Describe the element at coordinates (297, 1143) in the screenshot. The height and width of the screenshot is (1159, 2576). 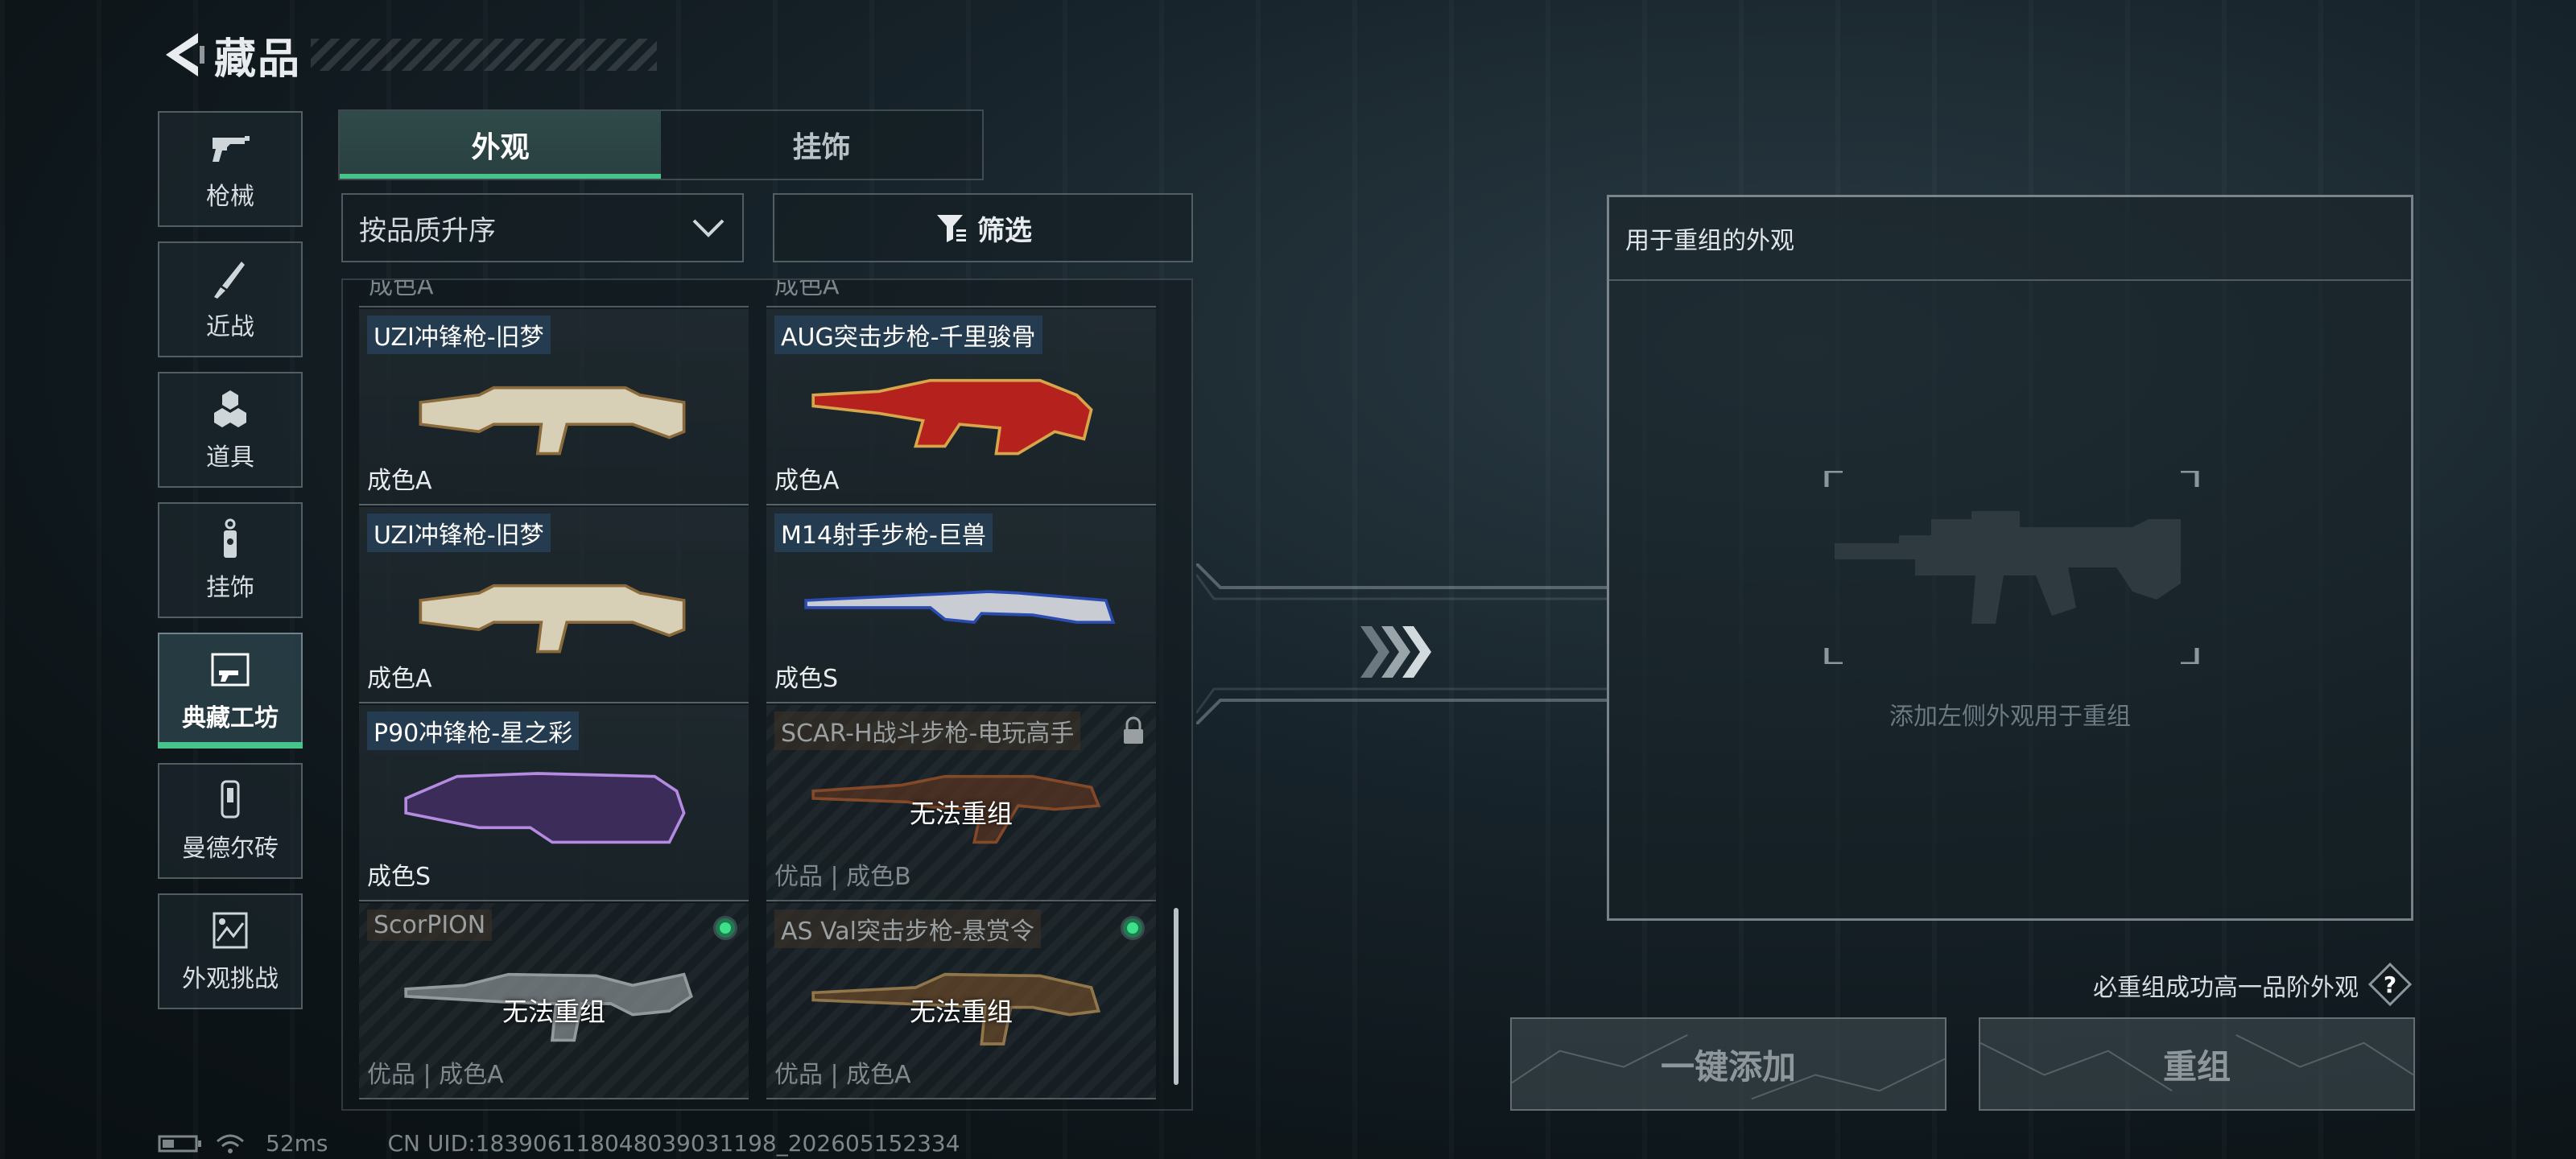
I see `ping-value: 52ms` at that location.